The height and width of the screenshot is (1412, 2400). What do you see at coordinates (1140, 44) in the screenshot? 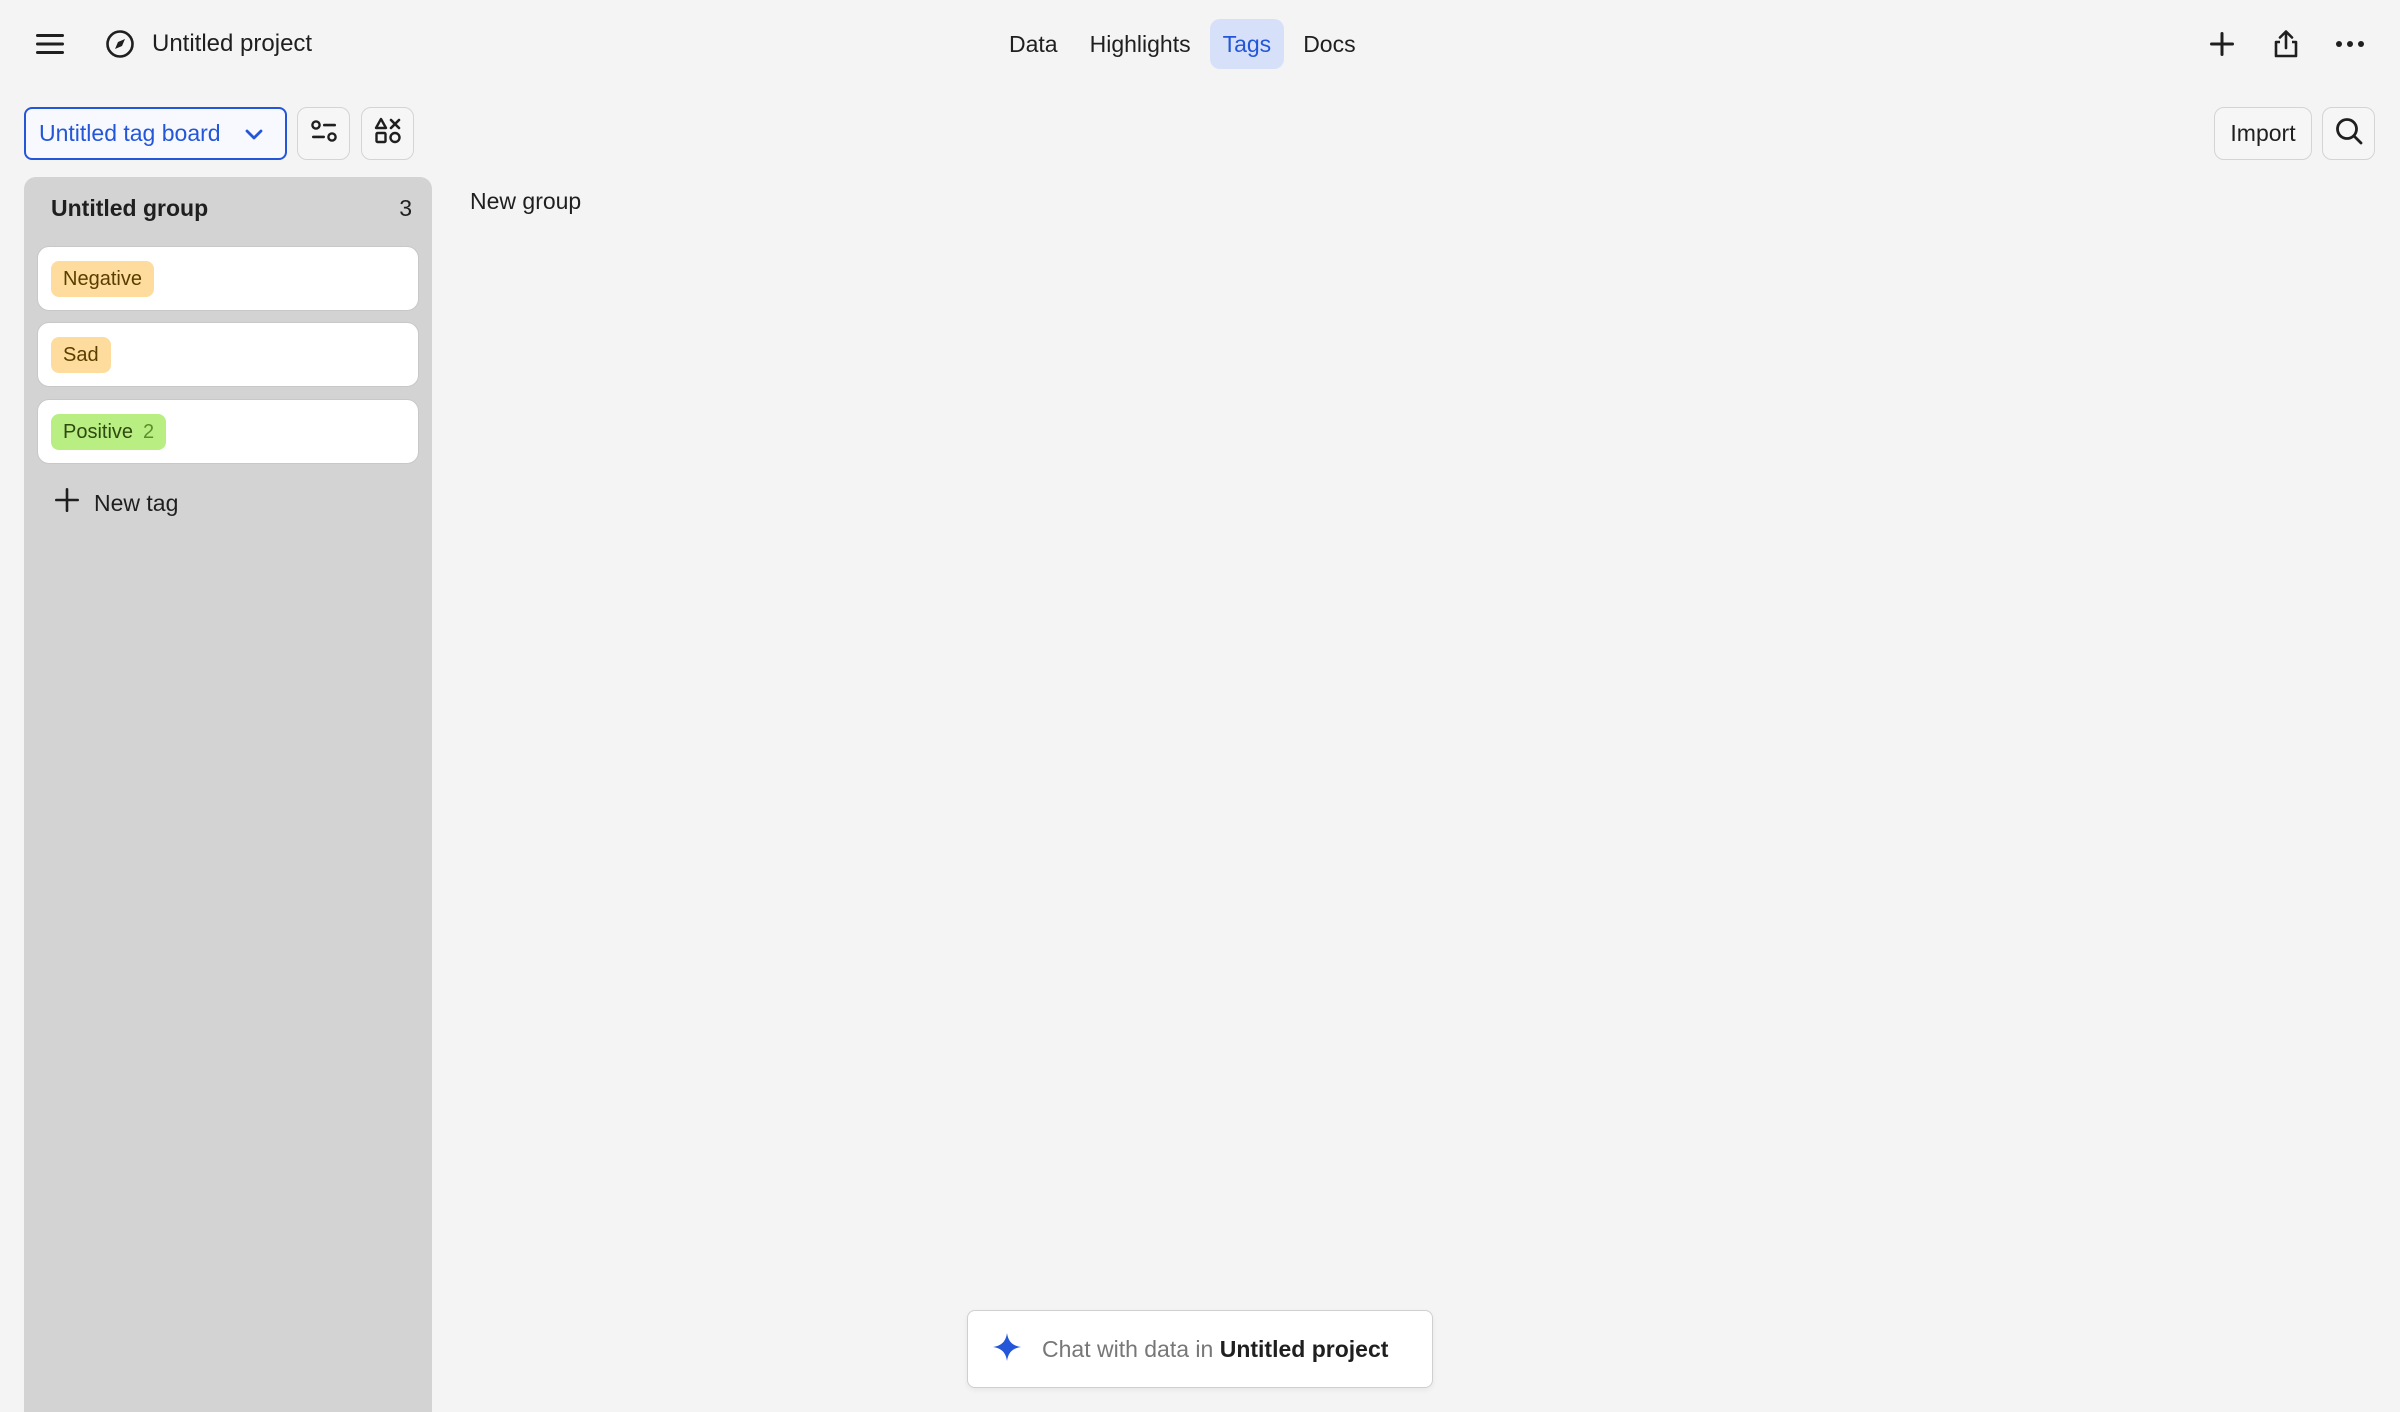
I see `tab-highlights: Highlights` at bounding box center [1140, 44].